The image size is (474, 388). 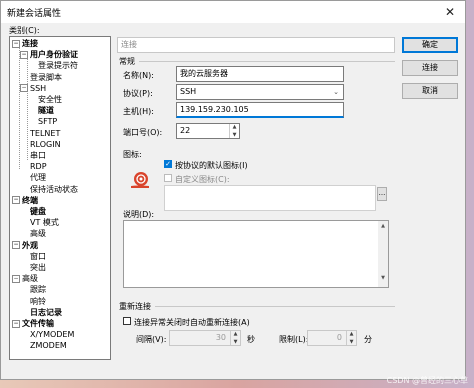 I want to click on tree-item-label: 键盘, so click(x=38, y=211).